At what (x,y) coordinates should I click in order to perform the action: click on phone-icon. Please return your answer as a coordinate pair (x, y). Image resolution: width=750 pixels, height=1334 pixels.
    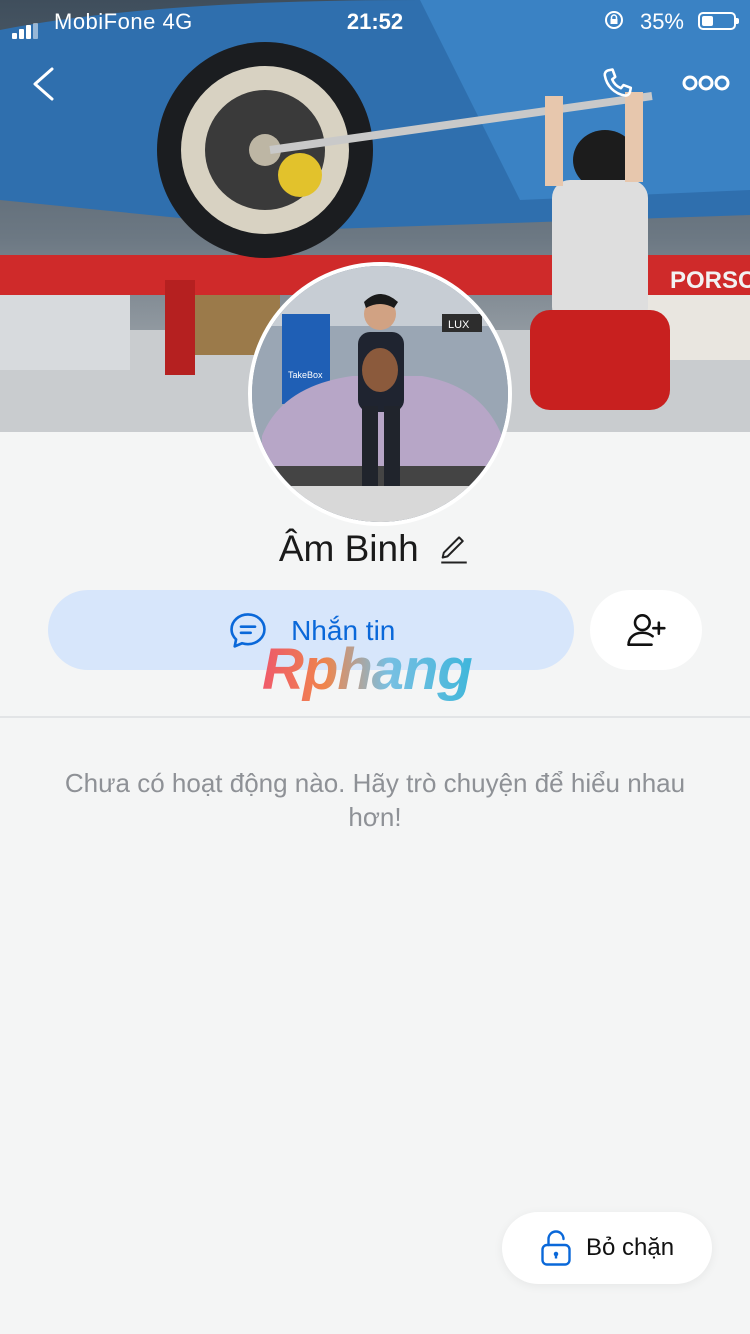
    Looking at the image, I should click on (618, 86).